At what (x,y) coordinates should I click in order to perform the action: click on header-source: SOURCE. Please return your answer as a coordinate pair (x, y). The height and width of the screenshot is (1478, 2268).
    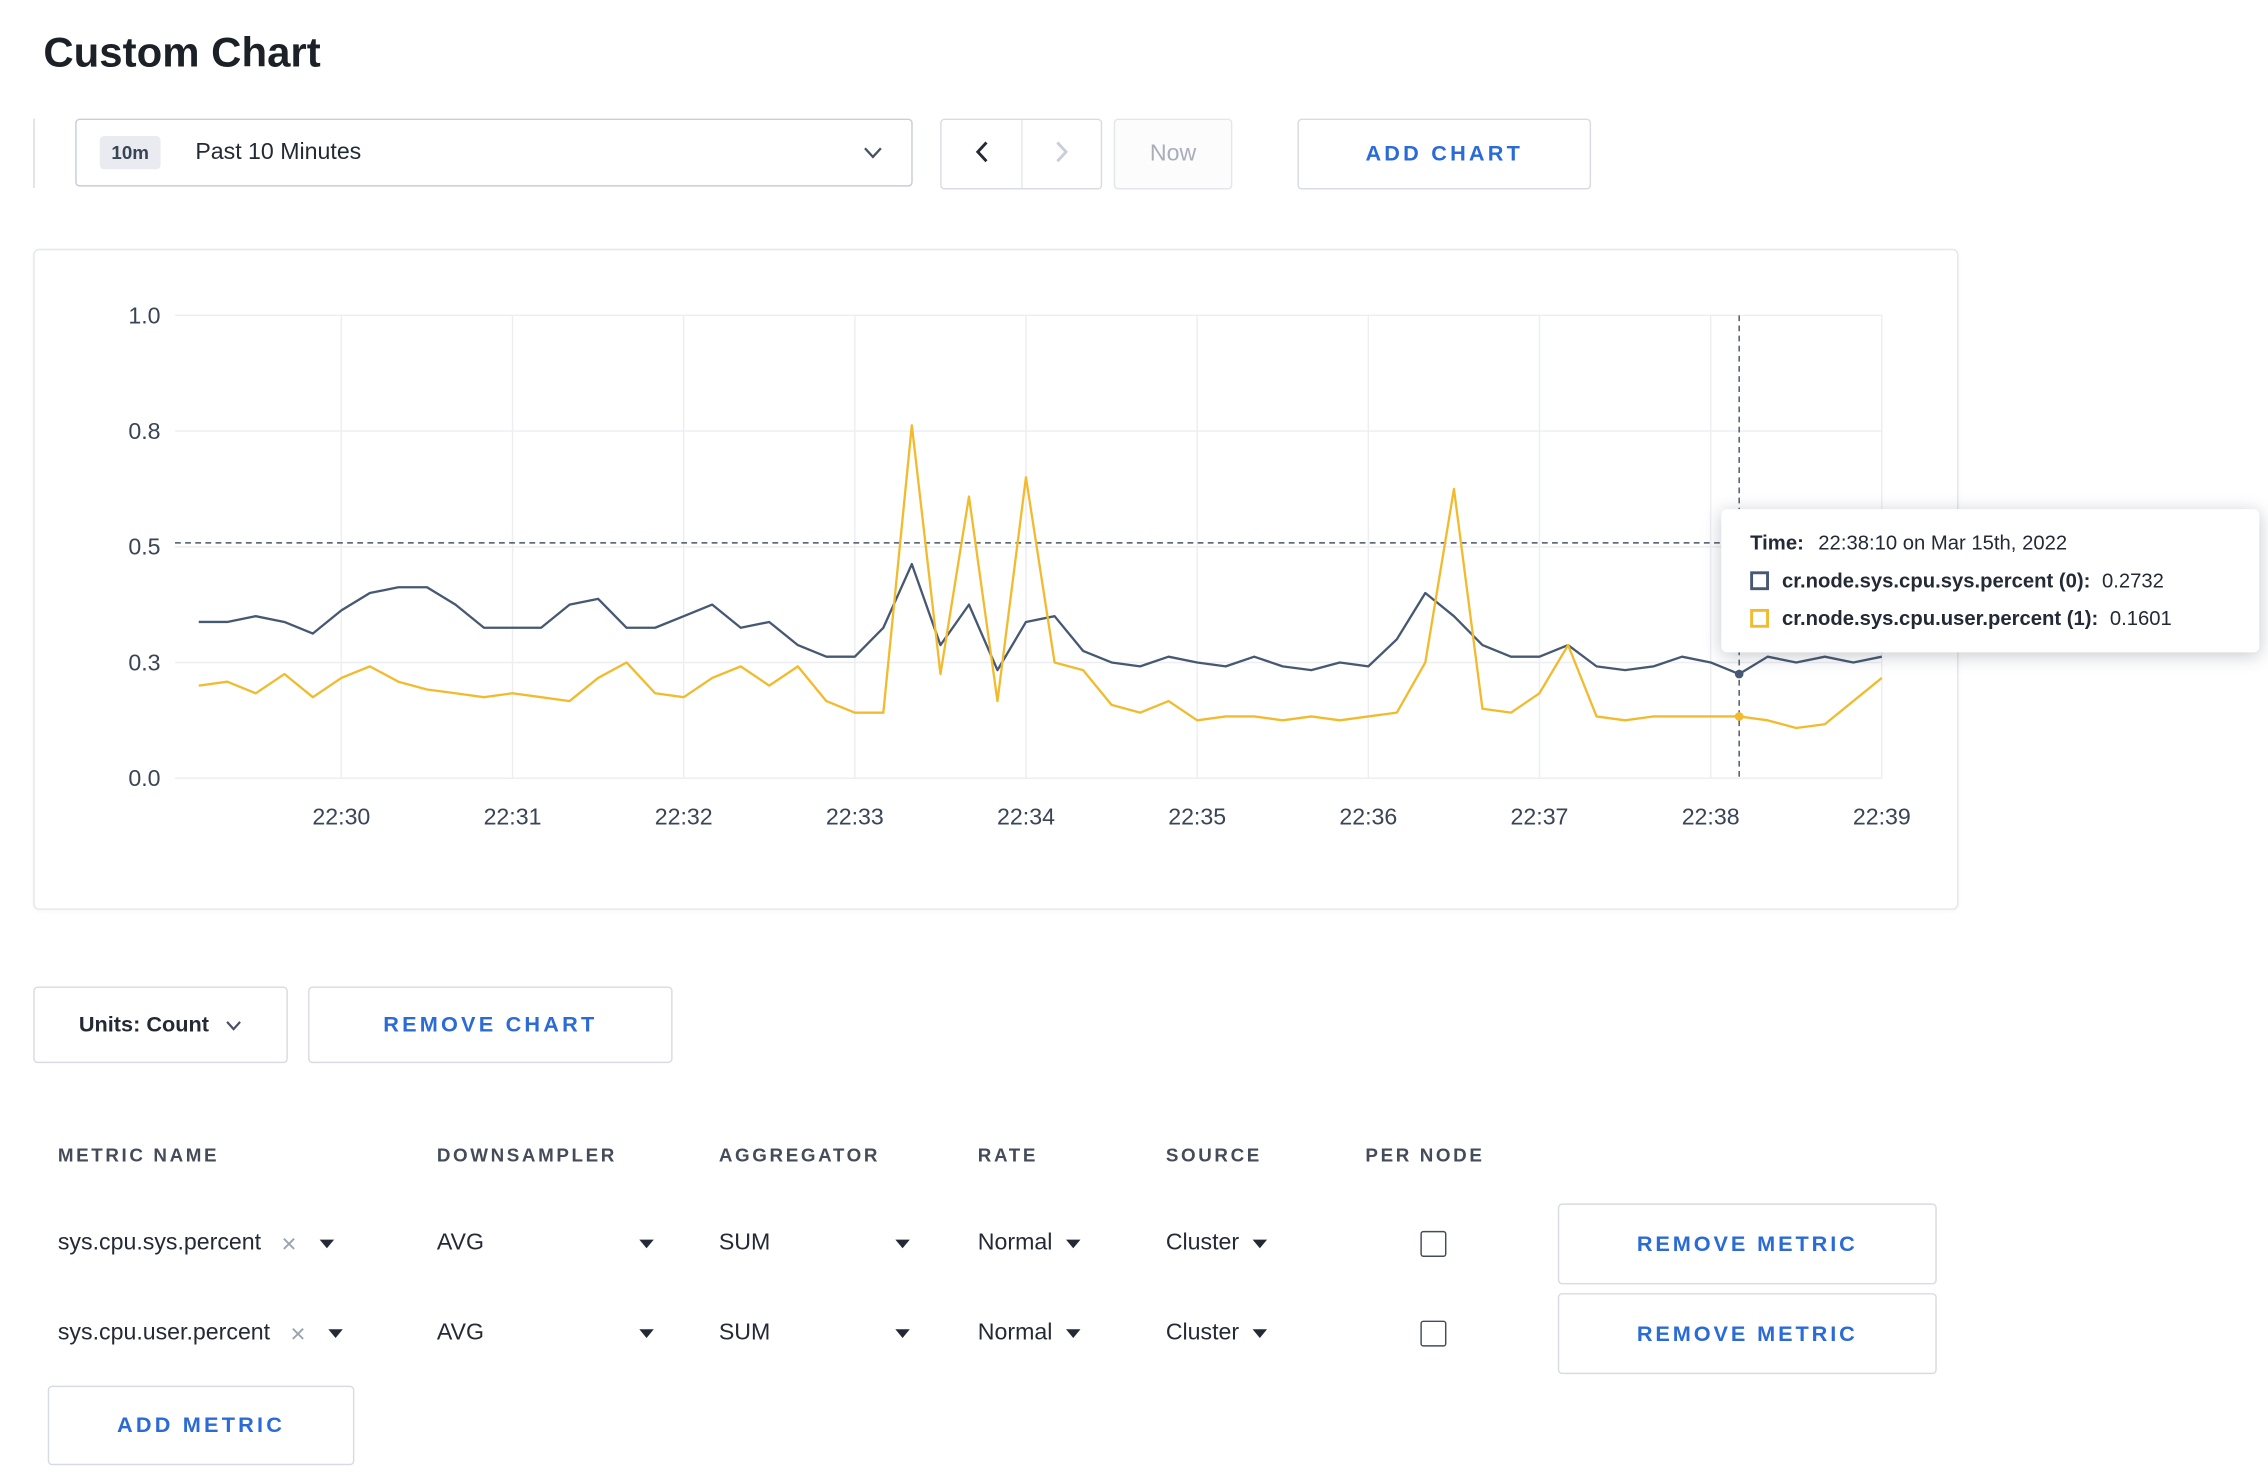
    Looking at the image, I should click on (1213, 1154).